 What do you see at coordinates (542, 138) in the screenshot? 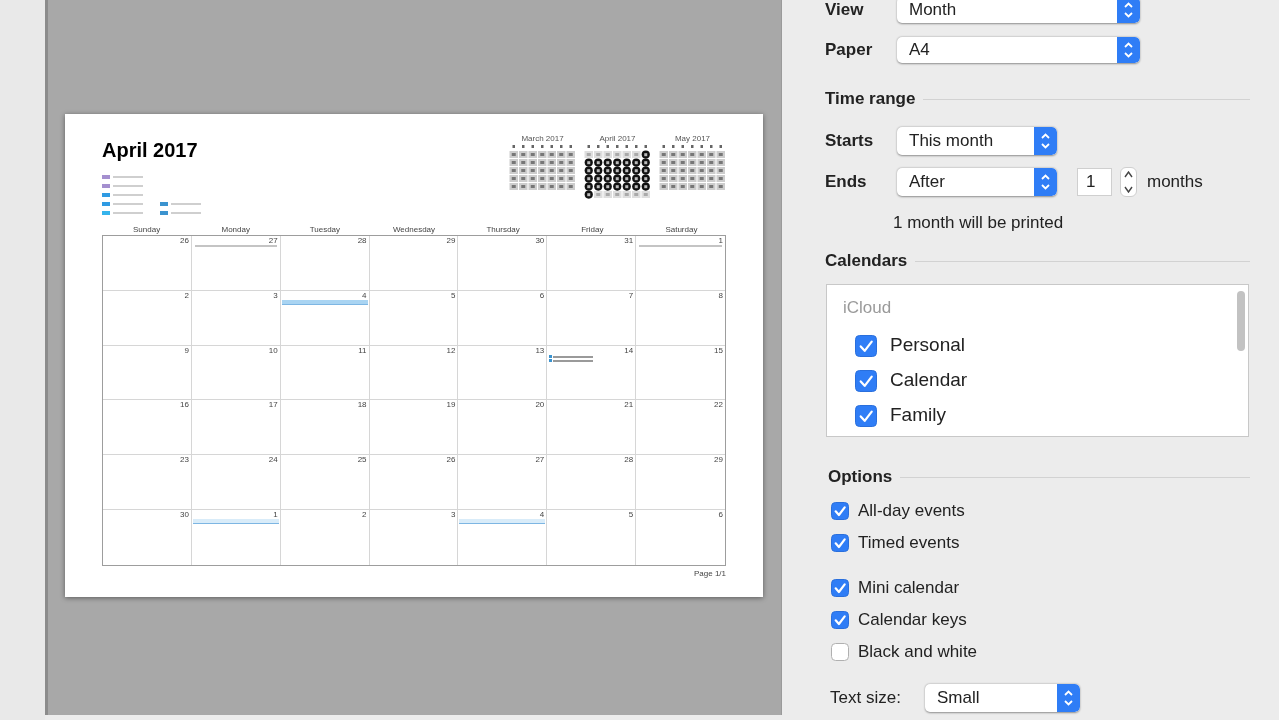
I see `mini-calendar-title: March 2017` at bounding box center [542, 138].